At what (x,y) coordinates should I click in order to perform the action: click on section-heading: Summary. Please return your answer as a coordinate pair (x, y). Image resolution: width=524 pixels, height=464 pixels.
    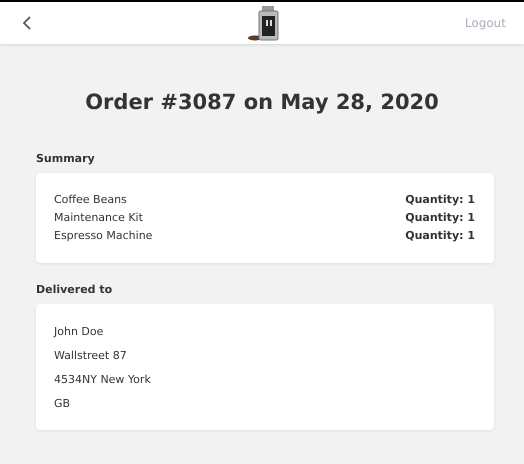
    Looking at the image, I should click on (66, 158).